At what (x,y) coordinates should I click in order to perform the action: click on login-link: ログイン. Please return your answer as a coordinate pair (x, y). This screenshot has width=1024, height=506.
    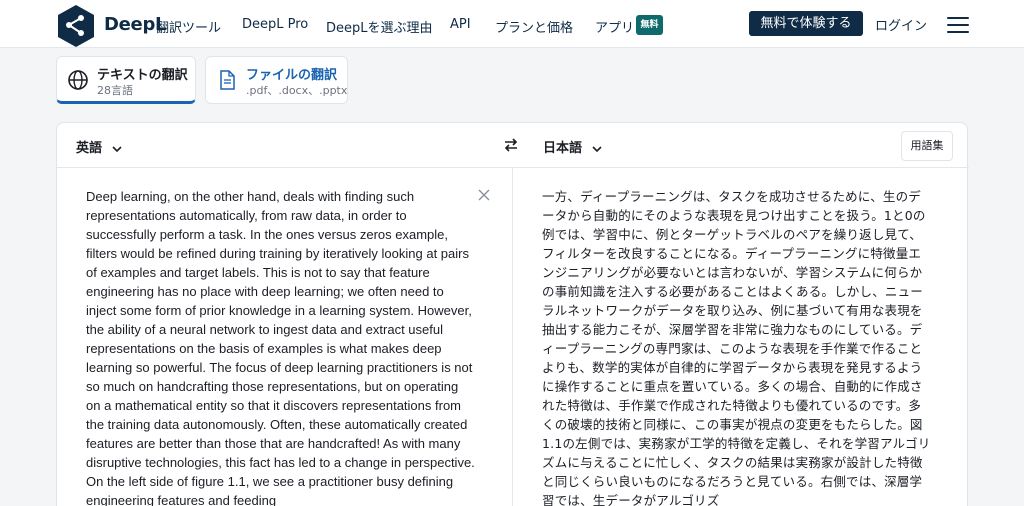
    Looking at the image, I should click on (901, 24).